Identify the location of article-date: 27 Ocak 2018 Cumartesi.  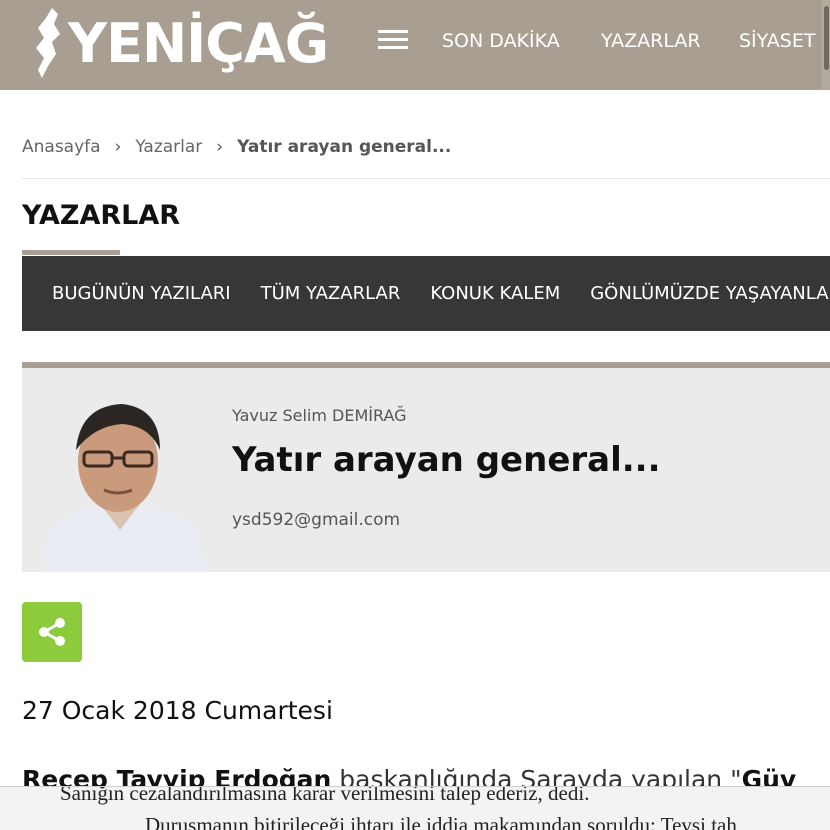
(177, 710).